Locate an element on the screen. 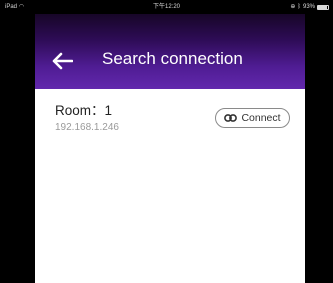 The height and width of the screenshot is (283, 333). battery-icon is located at coordinates (323, 7).